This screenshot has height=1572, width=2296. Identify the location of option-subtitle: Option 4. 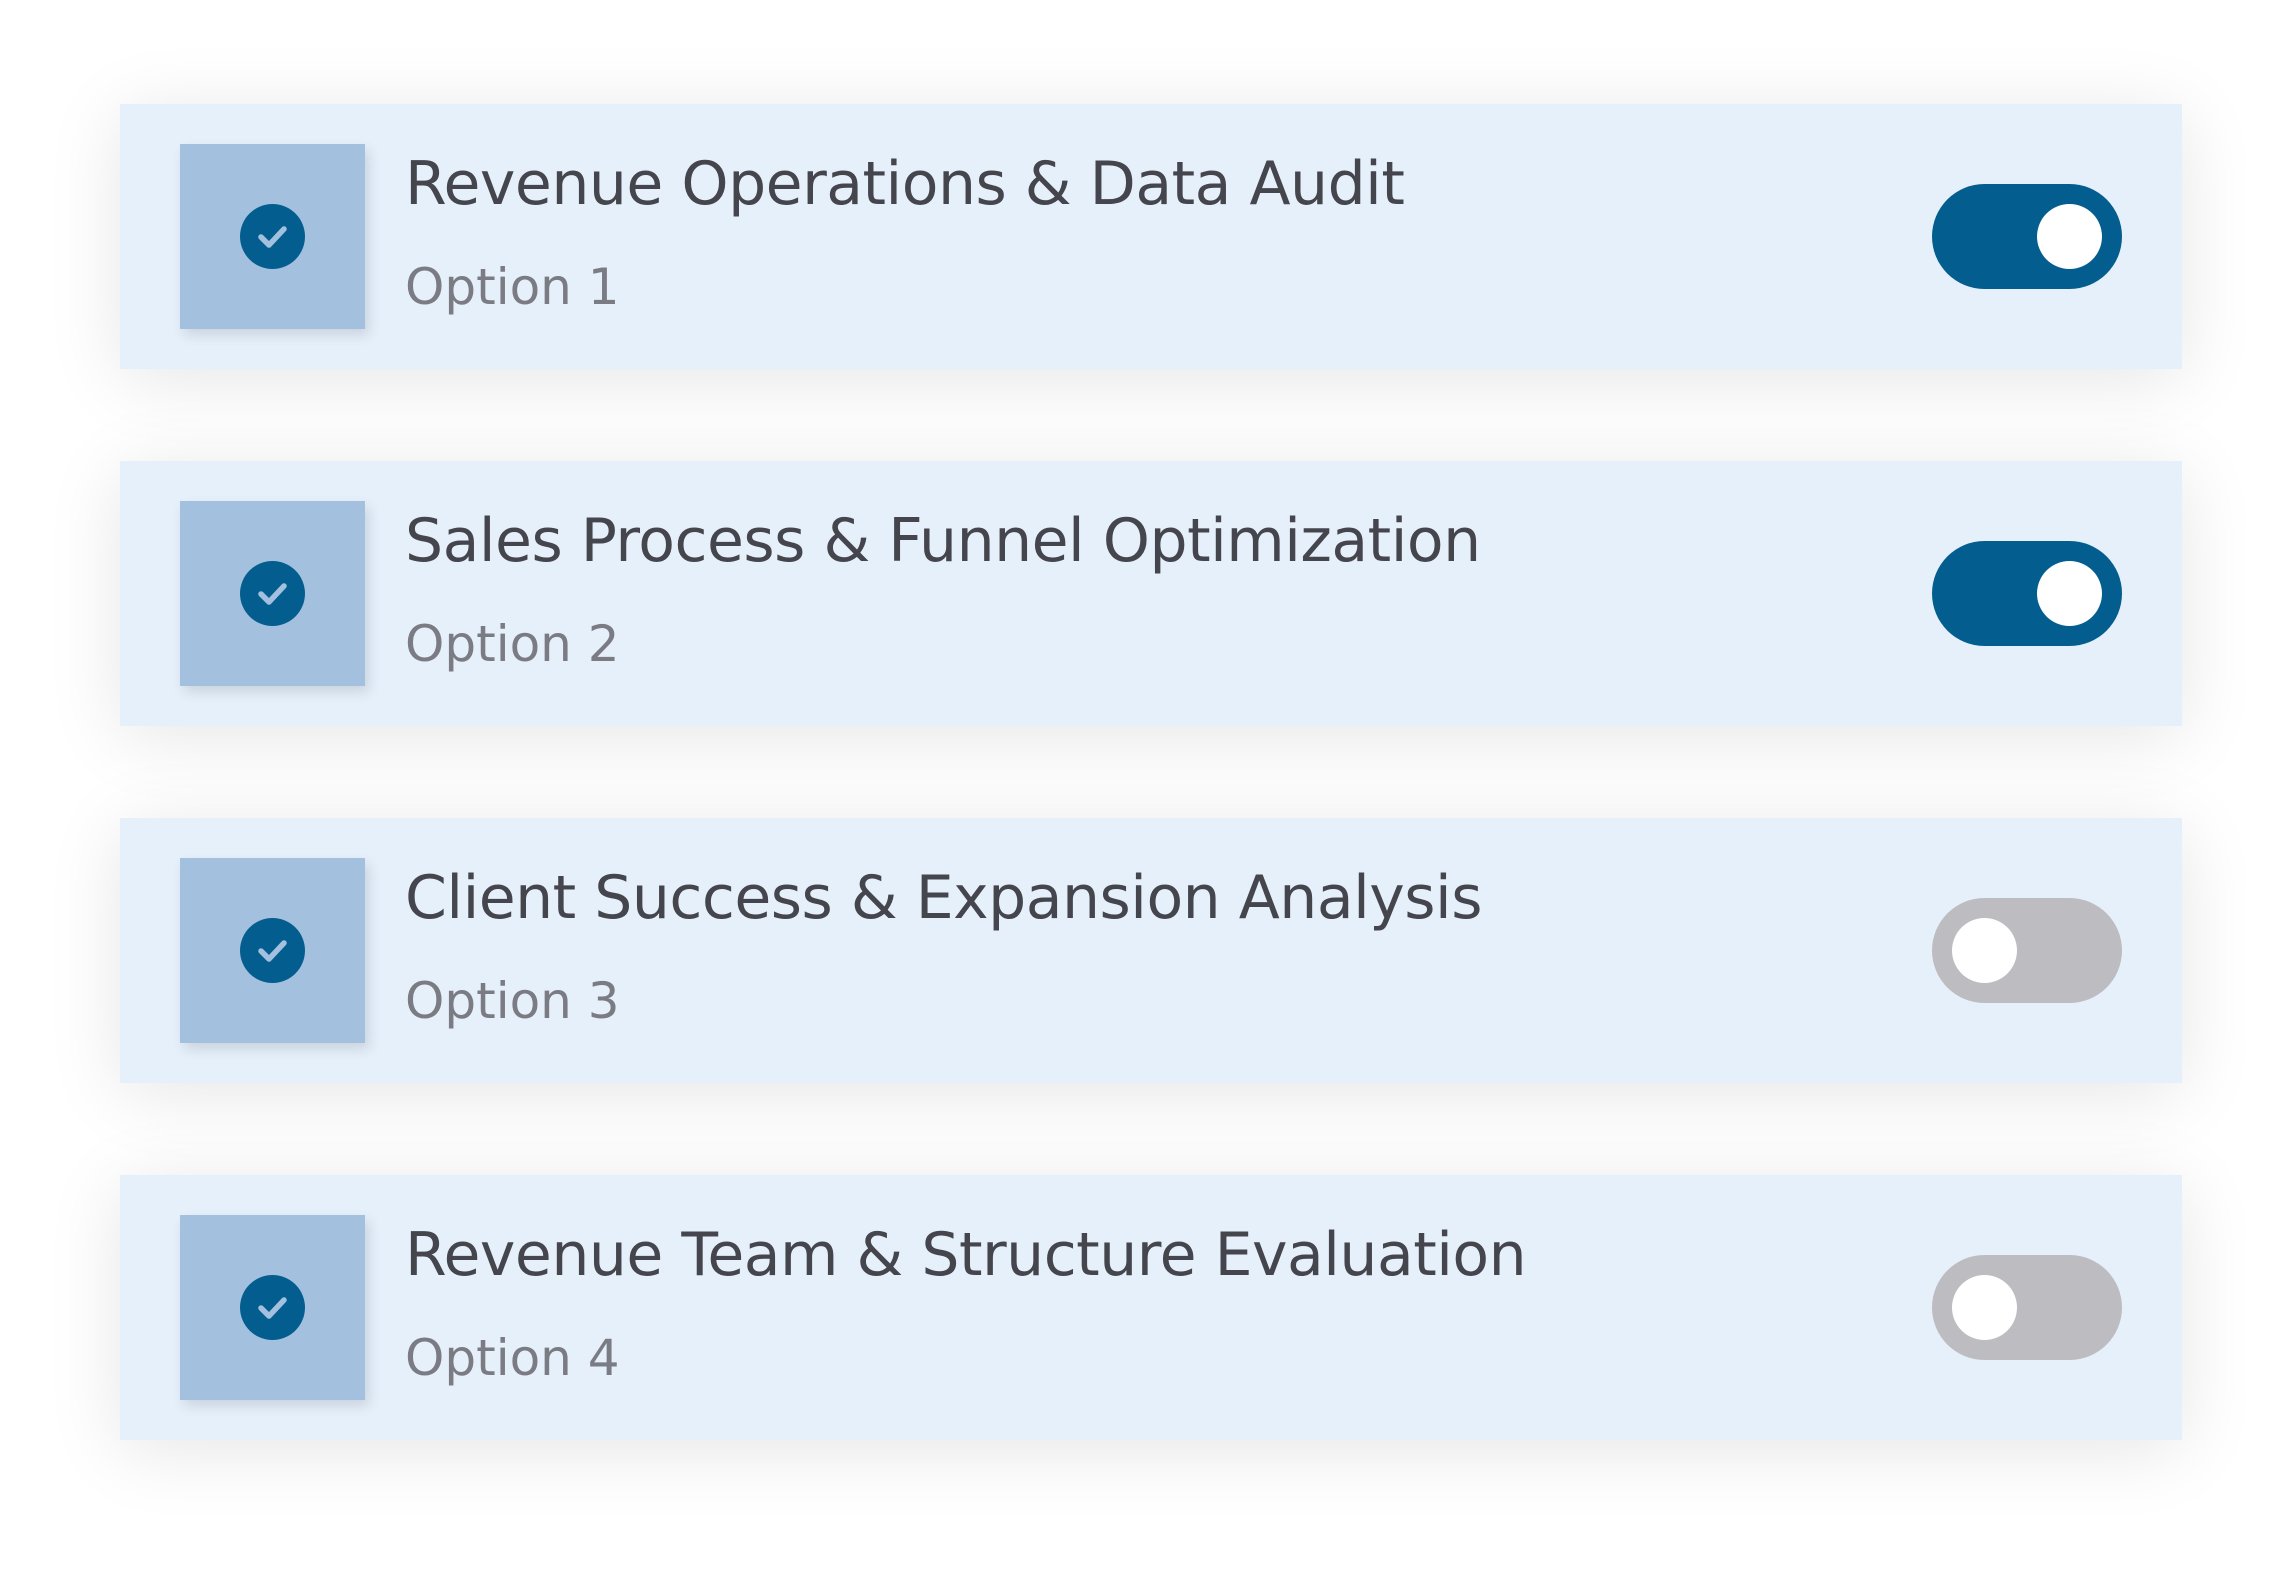
(512, 1358).